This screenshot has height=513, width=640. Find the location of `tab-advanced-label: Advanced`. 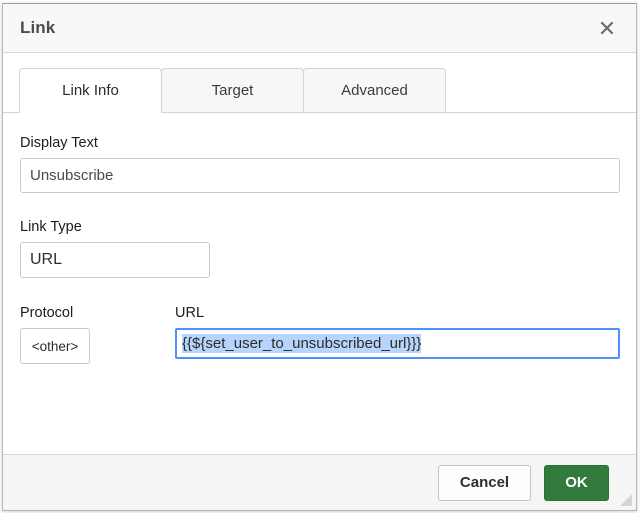

tab-advanced-label: Advanced is located at coordinates (374, 90).